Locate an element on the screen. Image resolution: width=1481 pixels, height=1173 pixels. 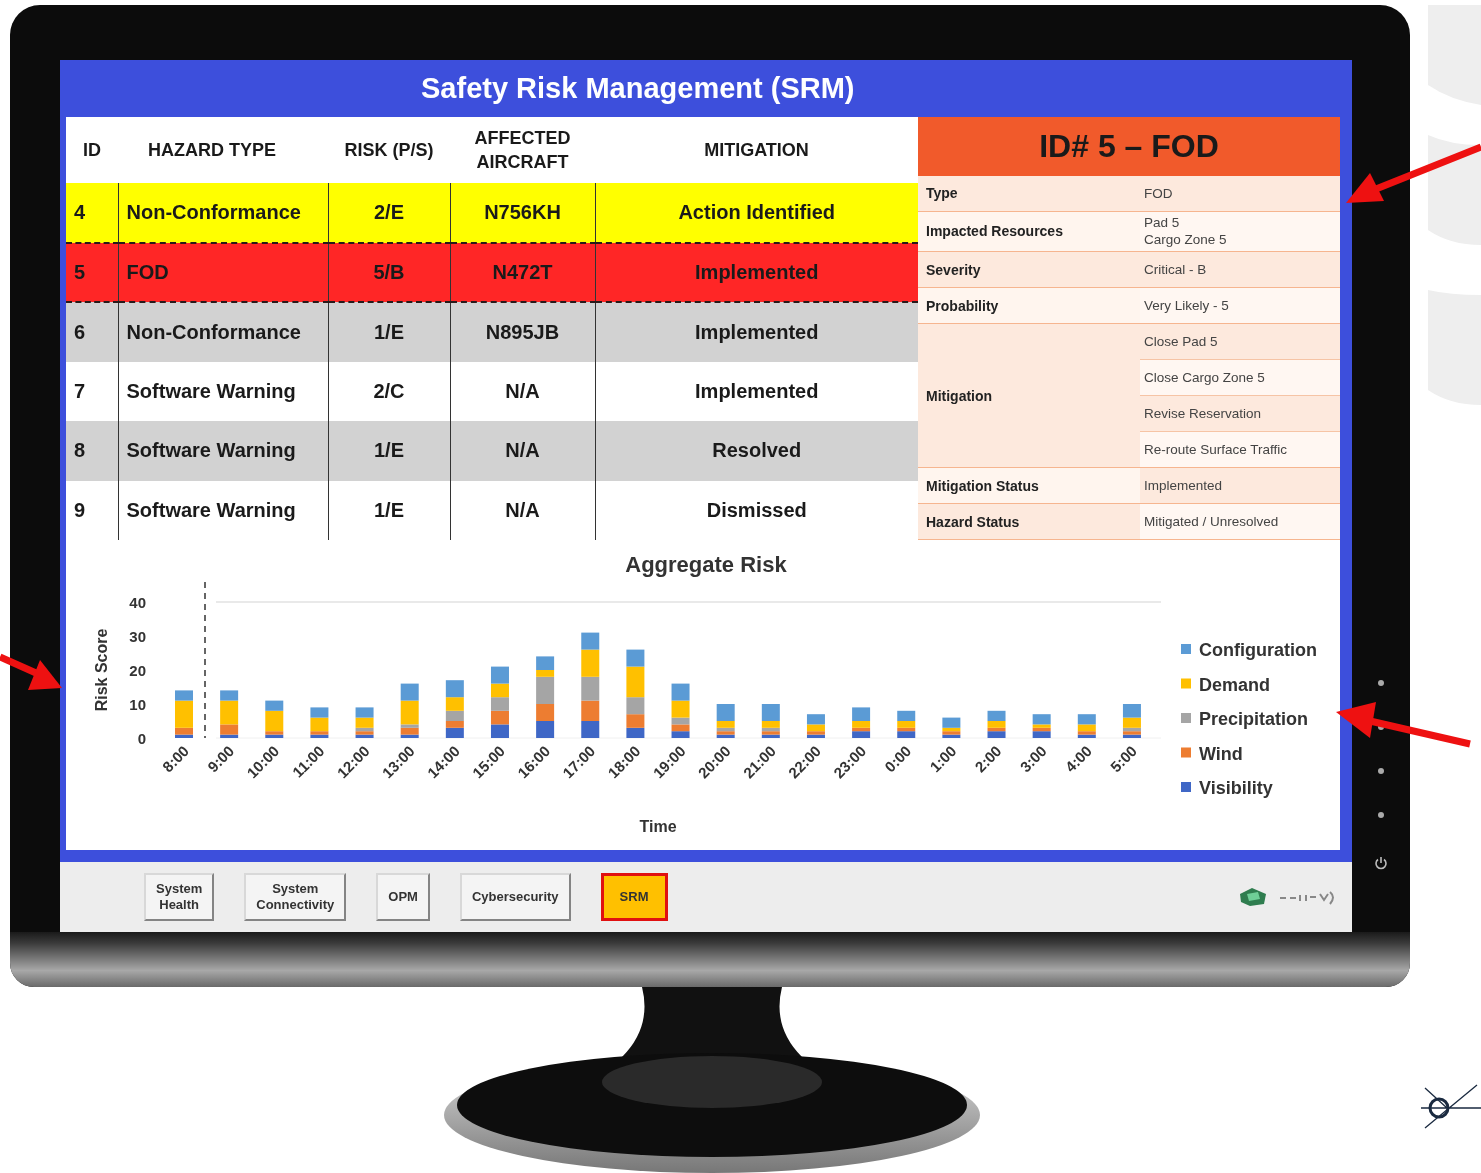
table-row: 9 Software Warning 1/E N/A Dismissed is located at coordinates (492, 510).